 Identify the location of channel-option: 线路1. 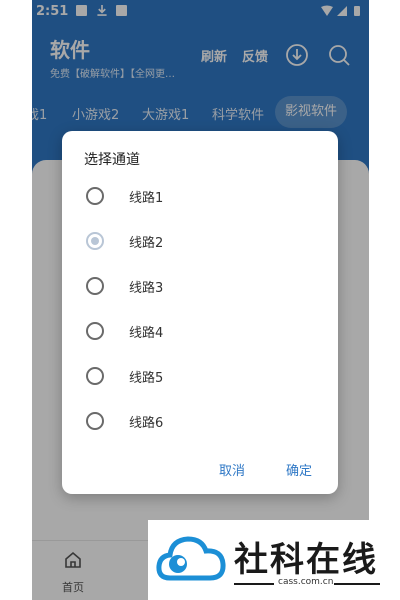
(200, 196).